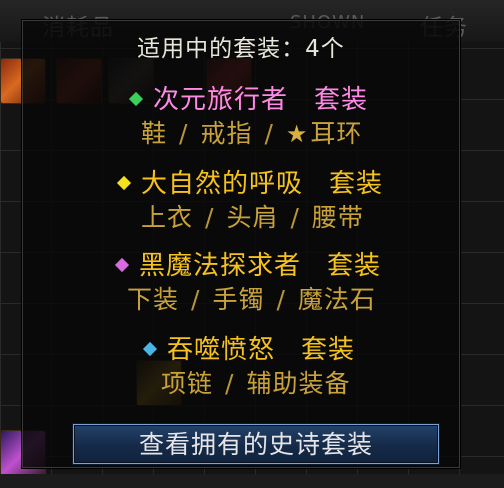 The height and width of the screenshot is (488, 504). What do you see at coordinates (154, 133) in the screenshot?
I see `set-part: 鞋` at bounding box center [154, 133].